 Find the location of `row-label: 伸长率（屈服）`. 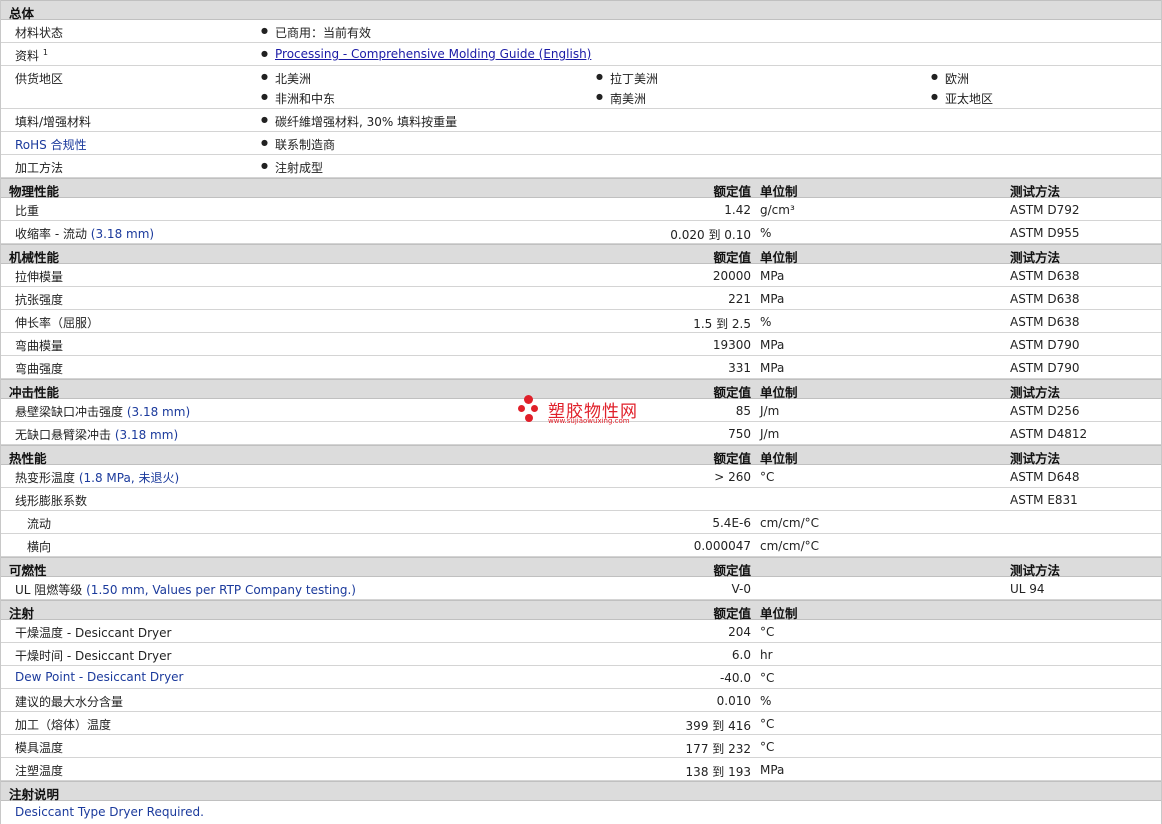

row-label: 伸长率（屈服） is located at coordinates (57, 323).